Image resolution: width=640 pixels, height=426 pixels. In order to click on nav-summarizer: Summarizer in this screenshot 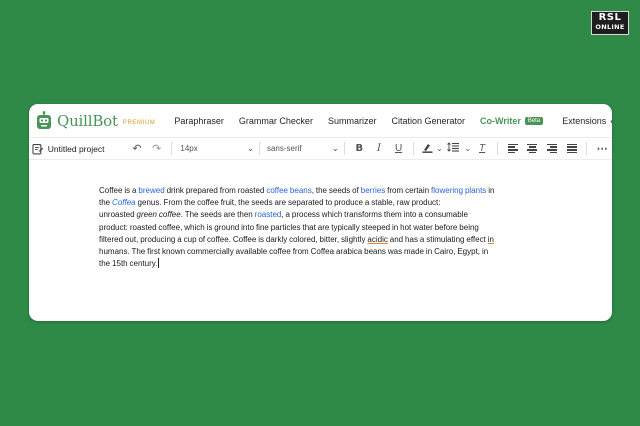, I will do `click(352, 121)`.